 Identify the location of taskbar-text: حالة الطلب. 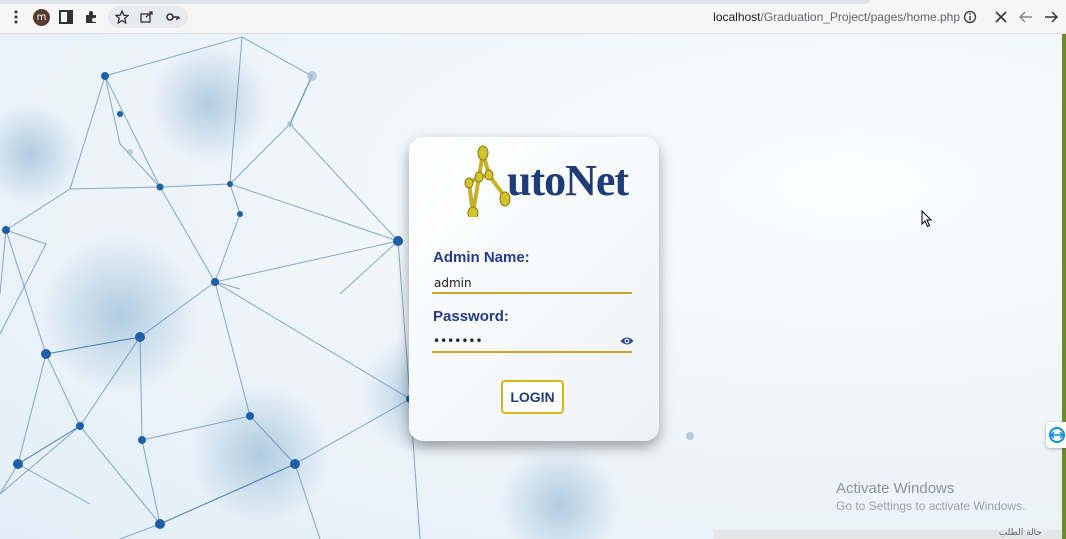
(1020, 533).